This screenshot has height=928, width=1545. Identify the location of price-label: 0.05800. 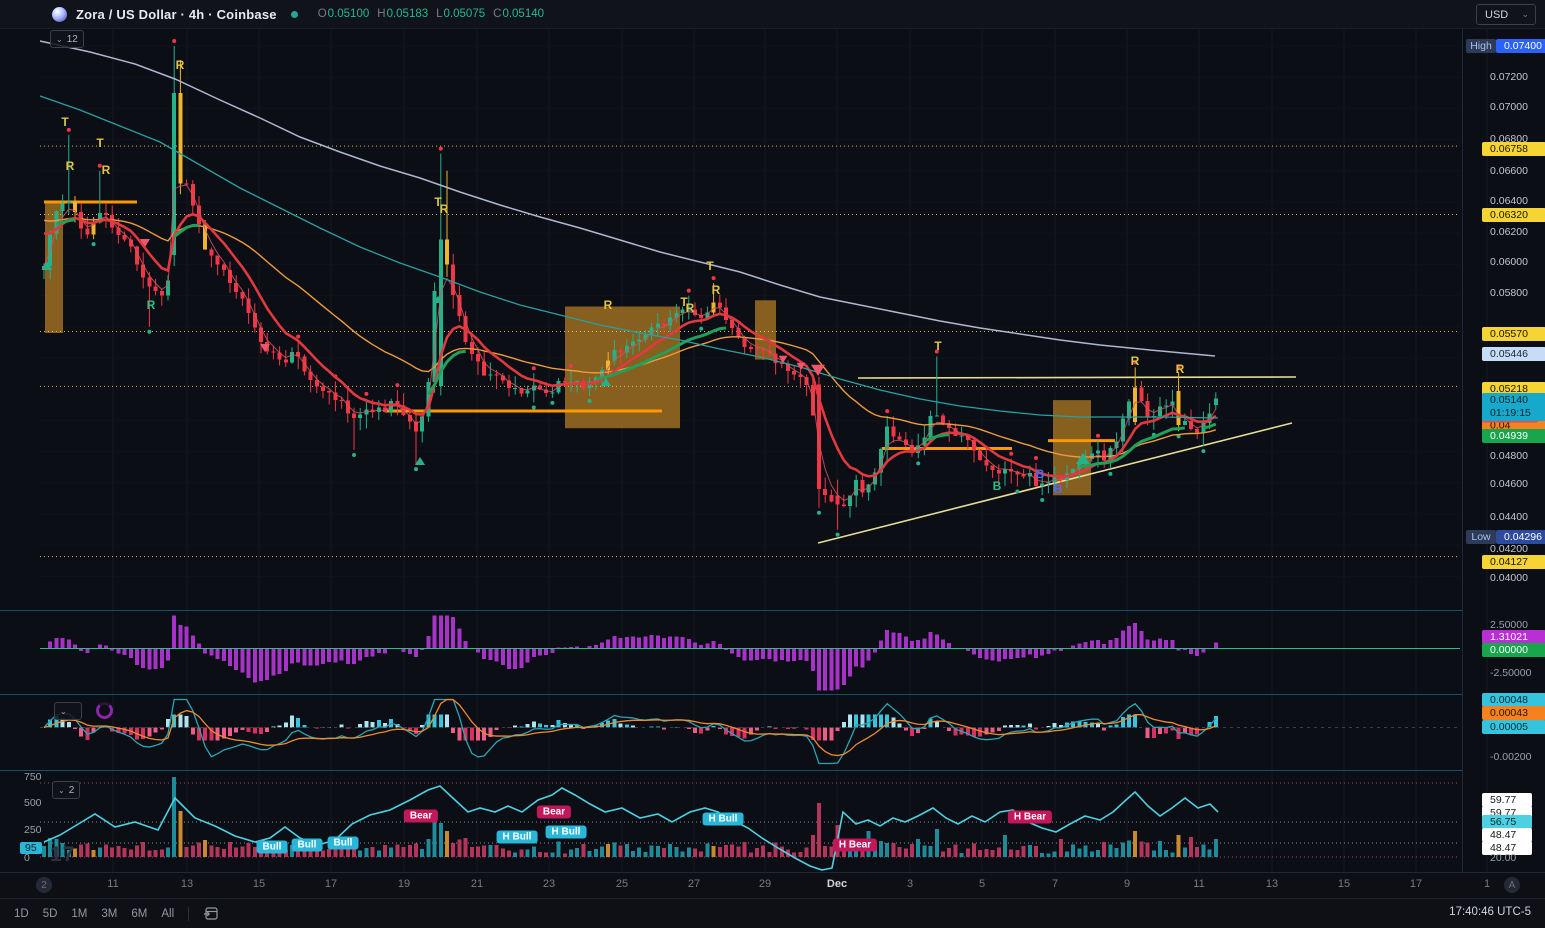
(1509, 293).